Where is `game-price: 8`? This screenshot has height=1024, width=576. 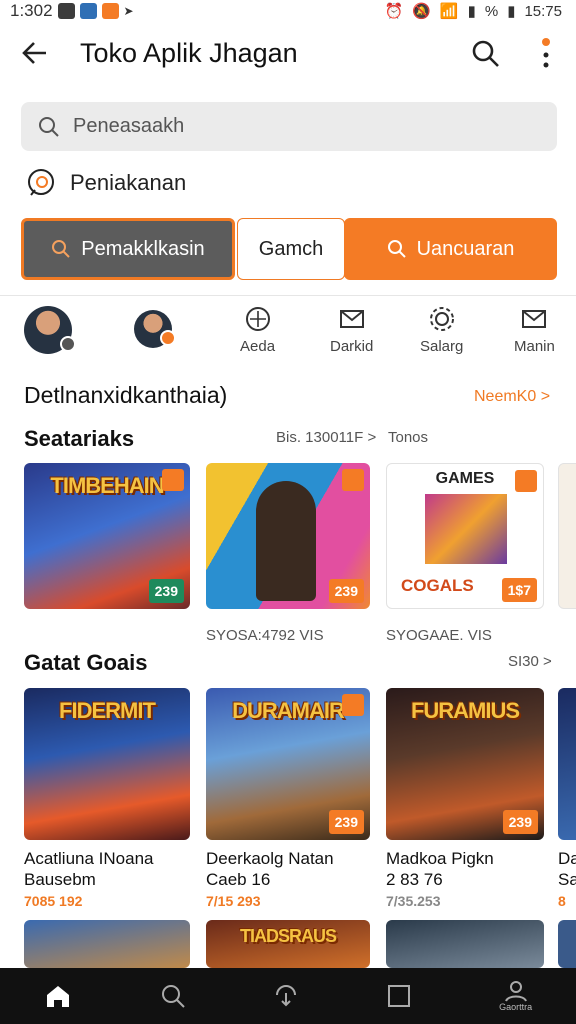 game-price: 8 is located at coordinates (562, 901).